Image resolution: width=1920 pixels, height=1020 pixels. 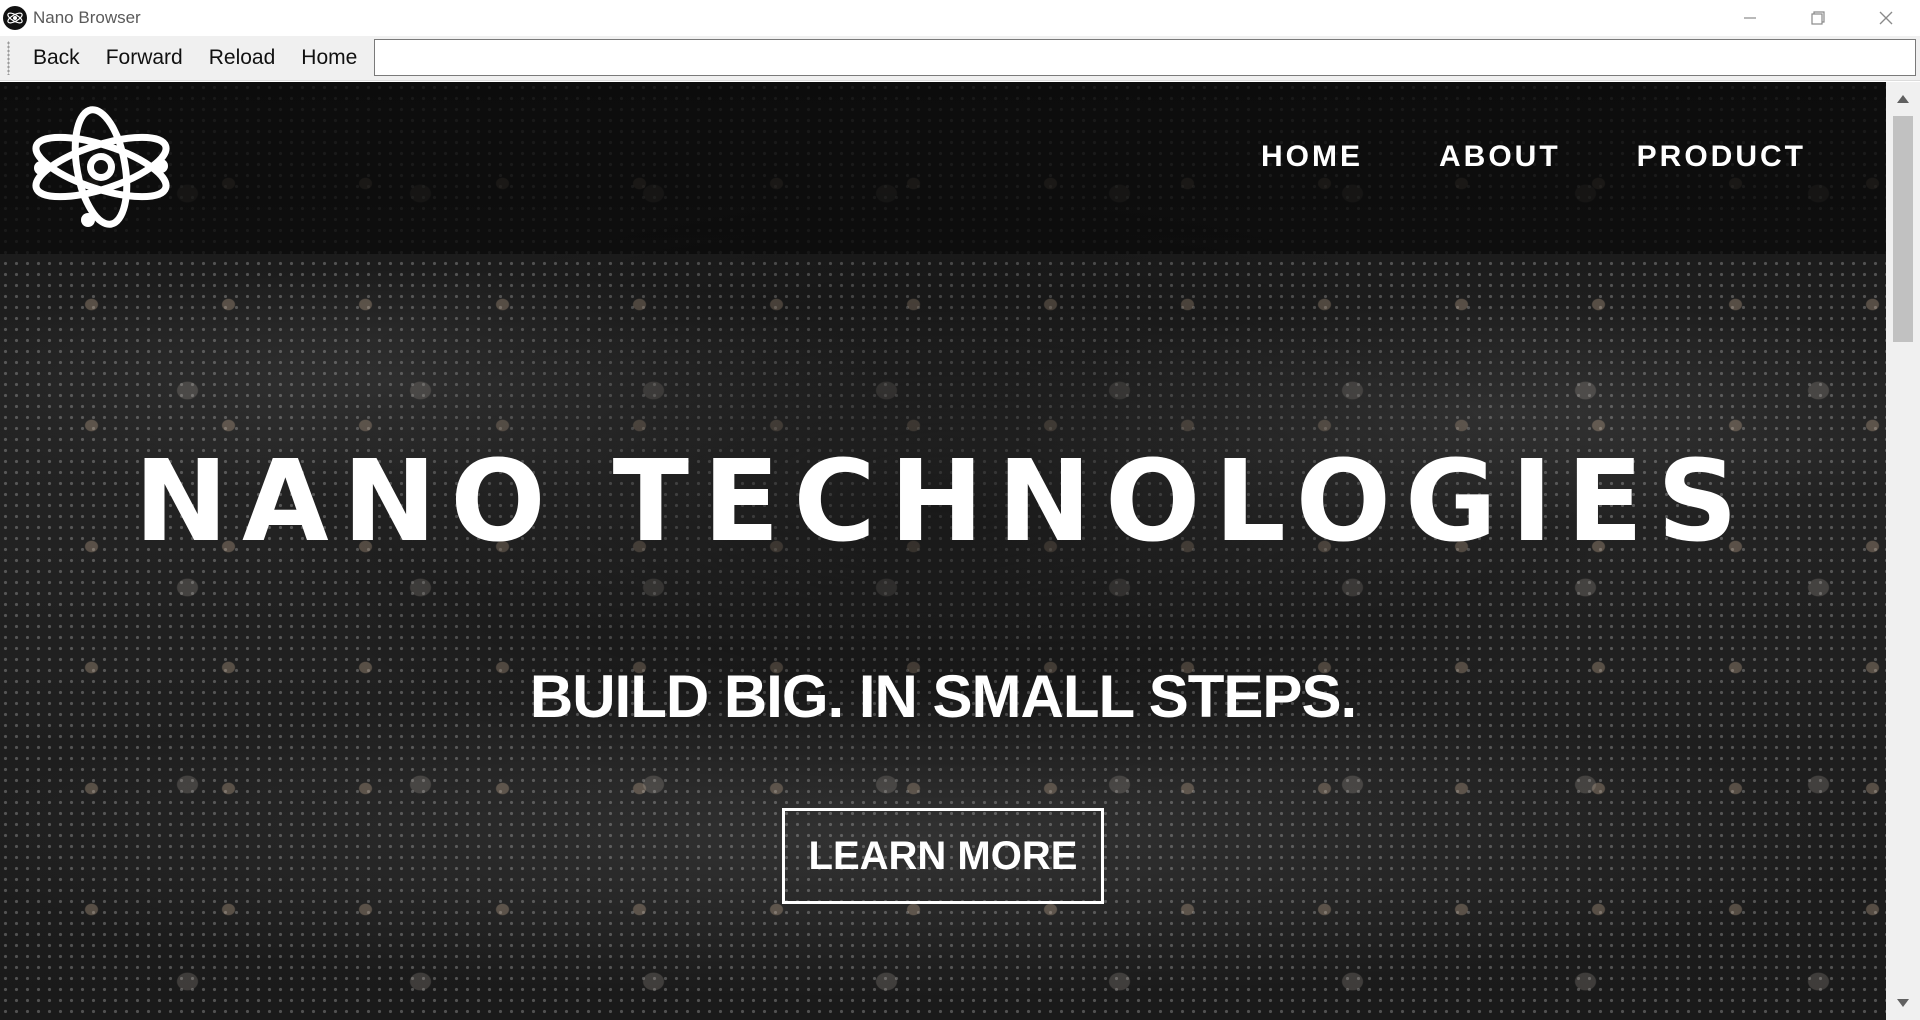 I want to click on minimize-icon, so click(x=1750, y=18).